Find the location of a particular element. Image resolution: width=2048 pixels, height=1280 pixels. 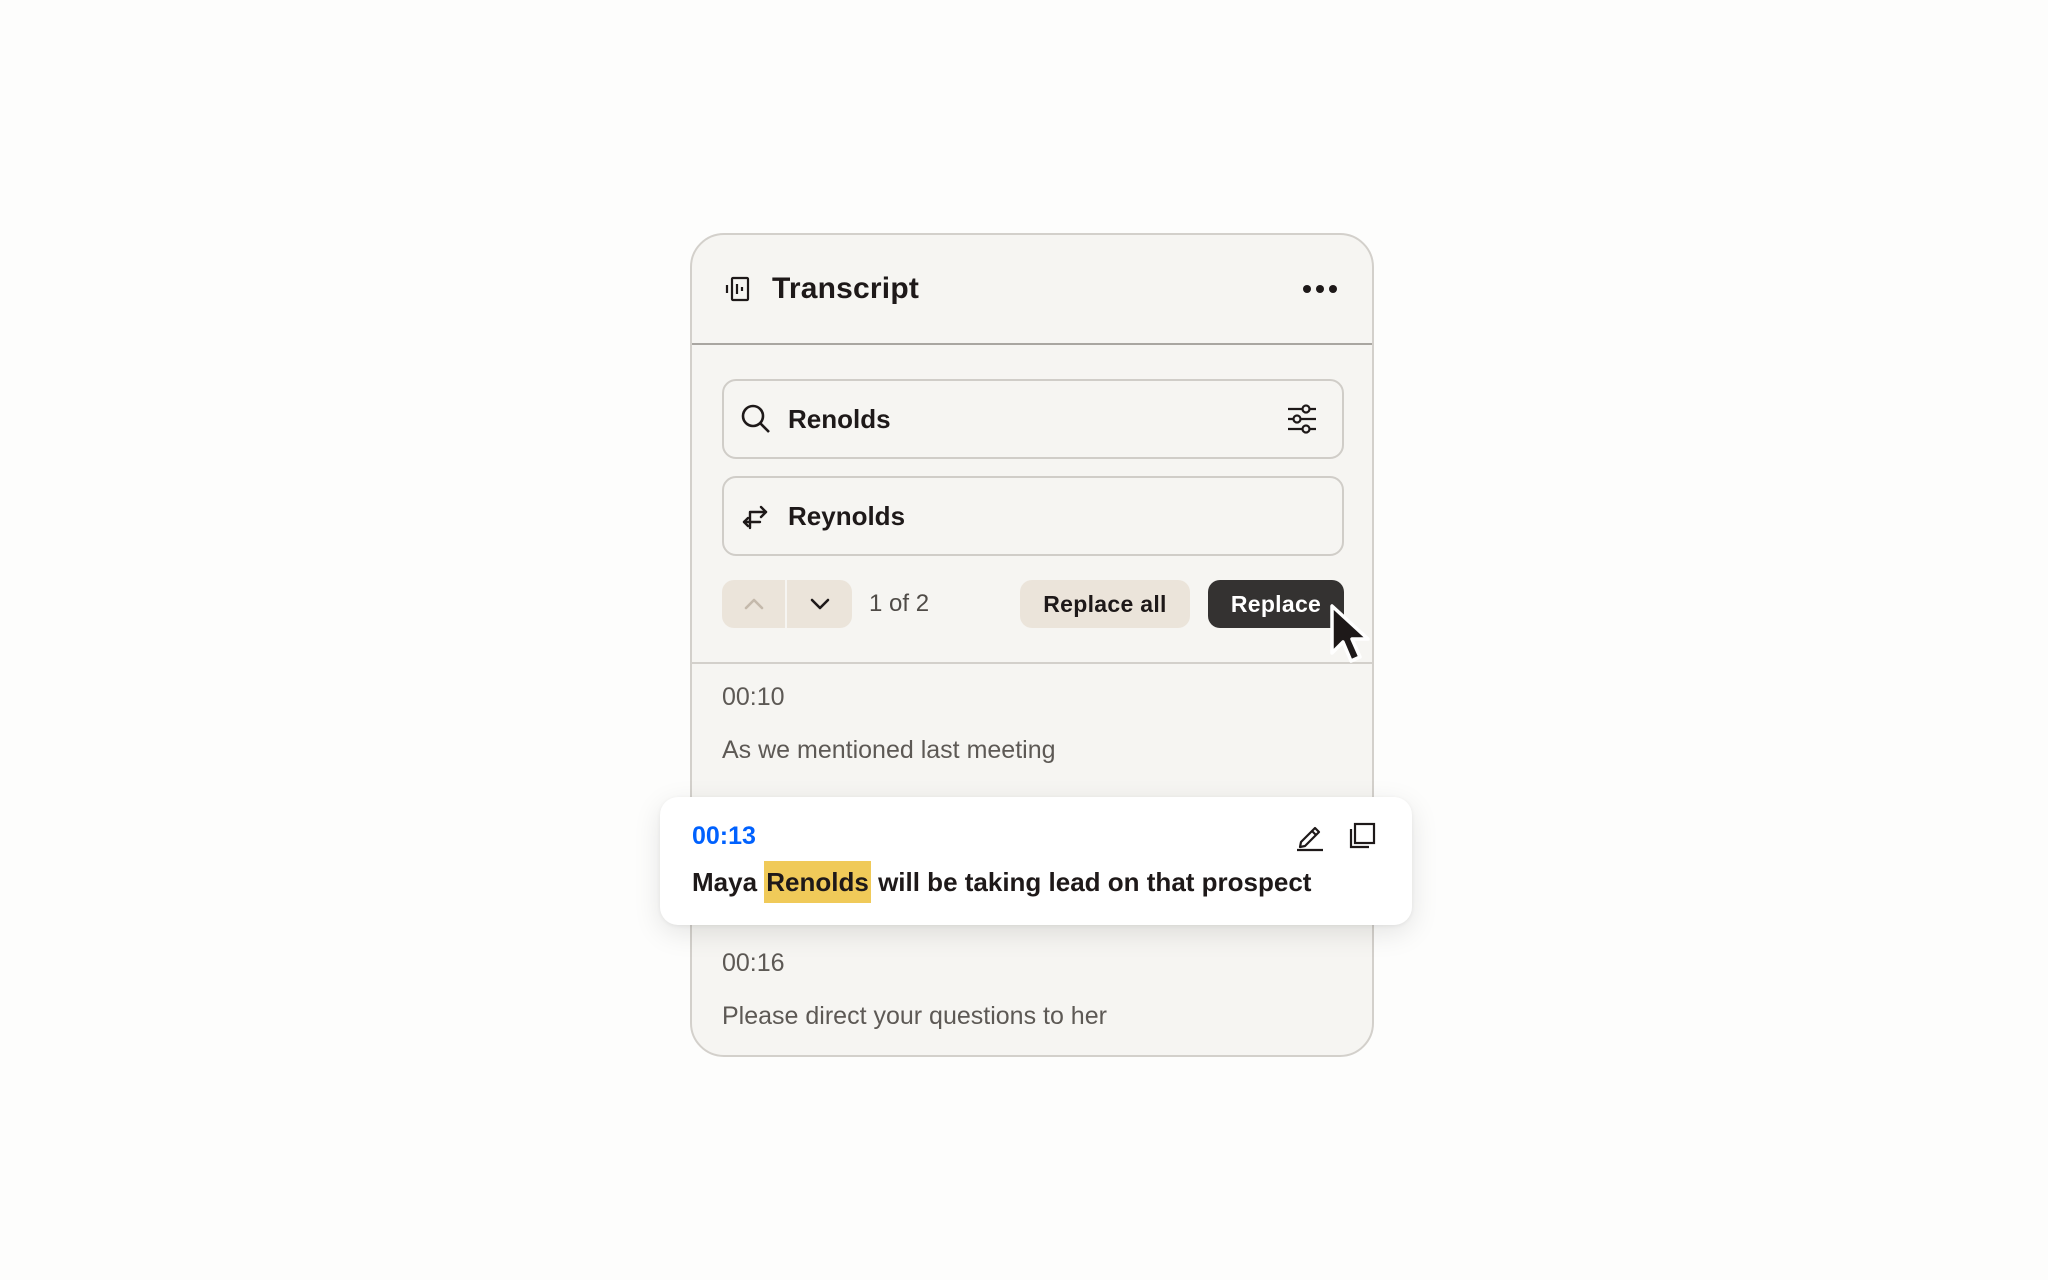

entry-text: As we mentioned last meeting is located at coordinates (889, 750).